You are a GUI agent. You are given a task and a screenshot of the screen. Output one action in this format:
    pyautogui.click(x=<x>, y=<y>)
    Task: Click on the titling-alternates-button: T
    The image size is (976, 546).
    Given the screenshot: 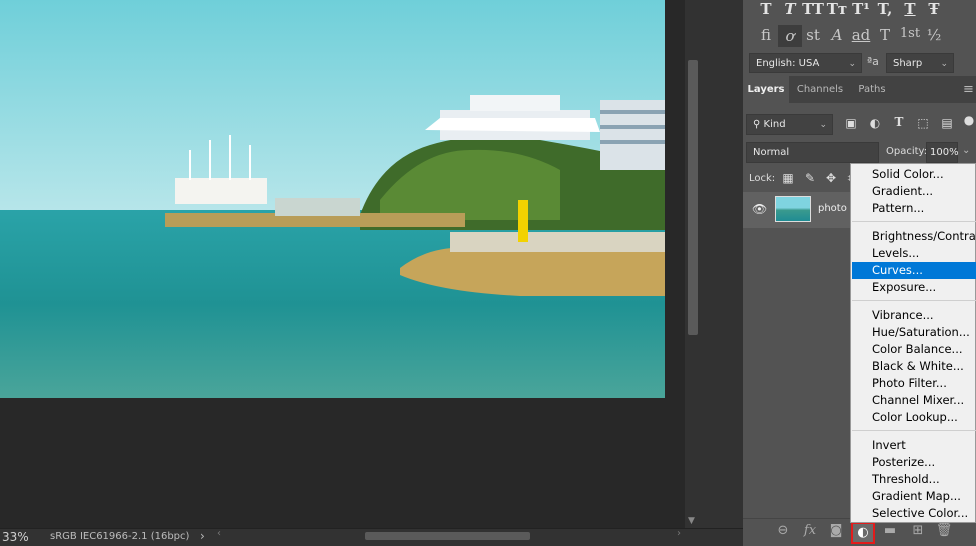 What is the action you would take?
    pyautogui.click(x=885, y=35)
    